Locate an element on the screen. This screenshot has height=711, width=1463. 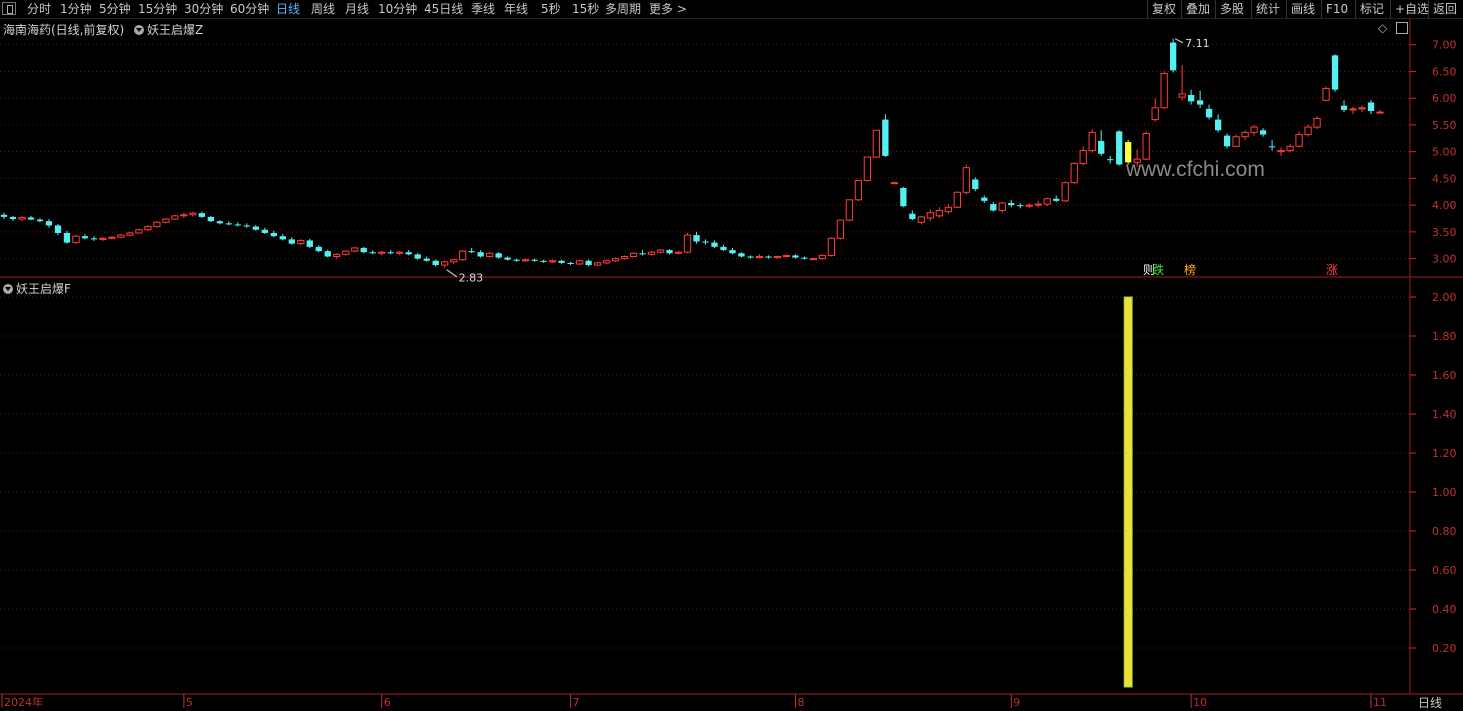
sub-ytick-label: 0.40 is located at coordinates (1444, 609).